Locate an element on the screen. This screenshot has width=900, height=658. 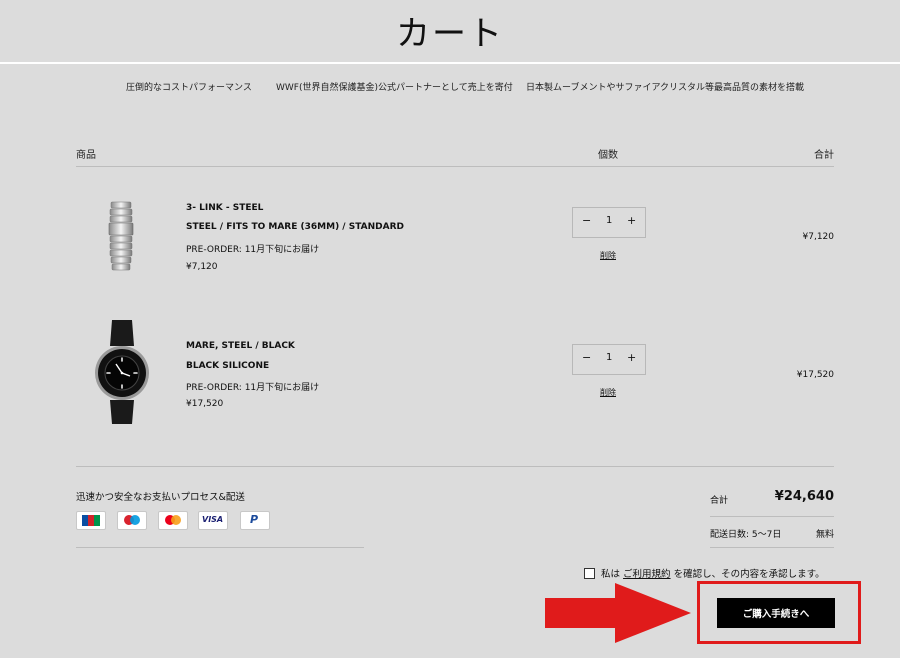
item-price: ¥17,520 is located at coordinates (205, 404).